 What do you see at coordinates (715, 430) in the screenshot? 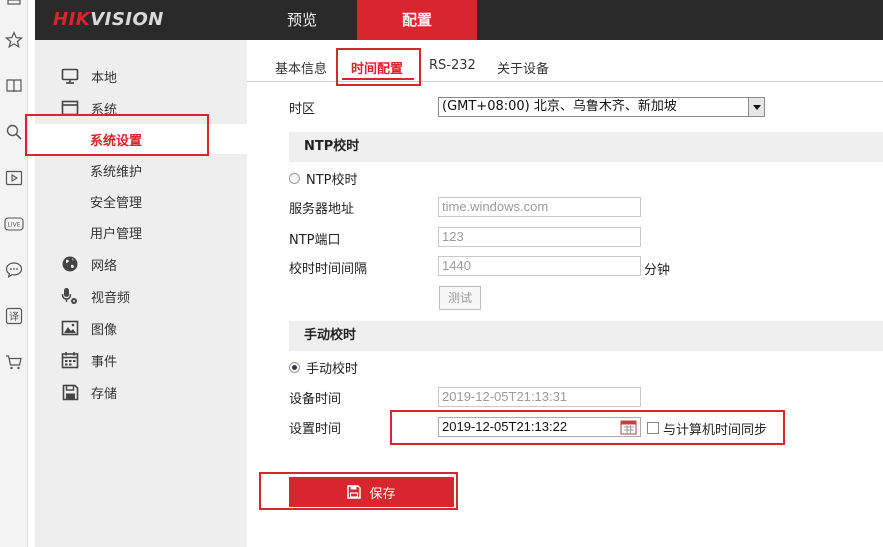
I see `sync-computer-time-label: 与计算机时间同步` at bounding box center [715, 430].